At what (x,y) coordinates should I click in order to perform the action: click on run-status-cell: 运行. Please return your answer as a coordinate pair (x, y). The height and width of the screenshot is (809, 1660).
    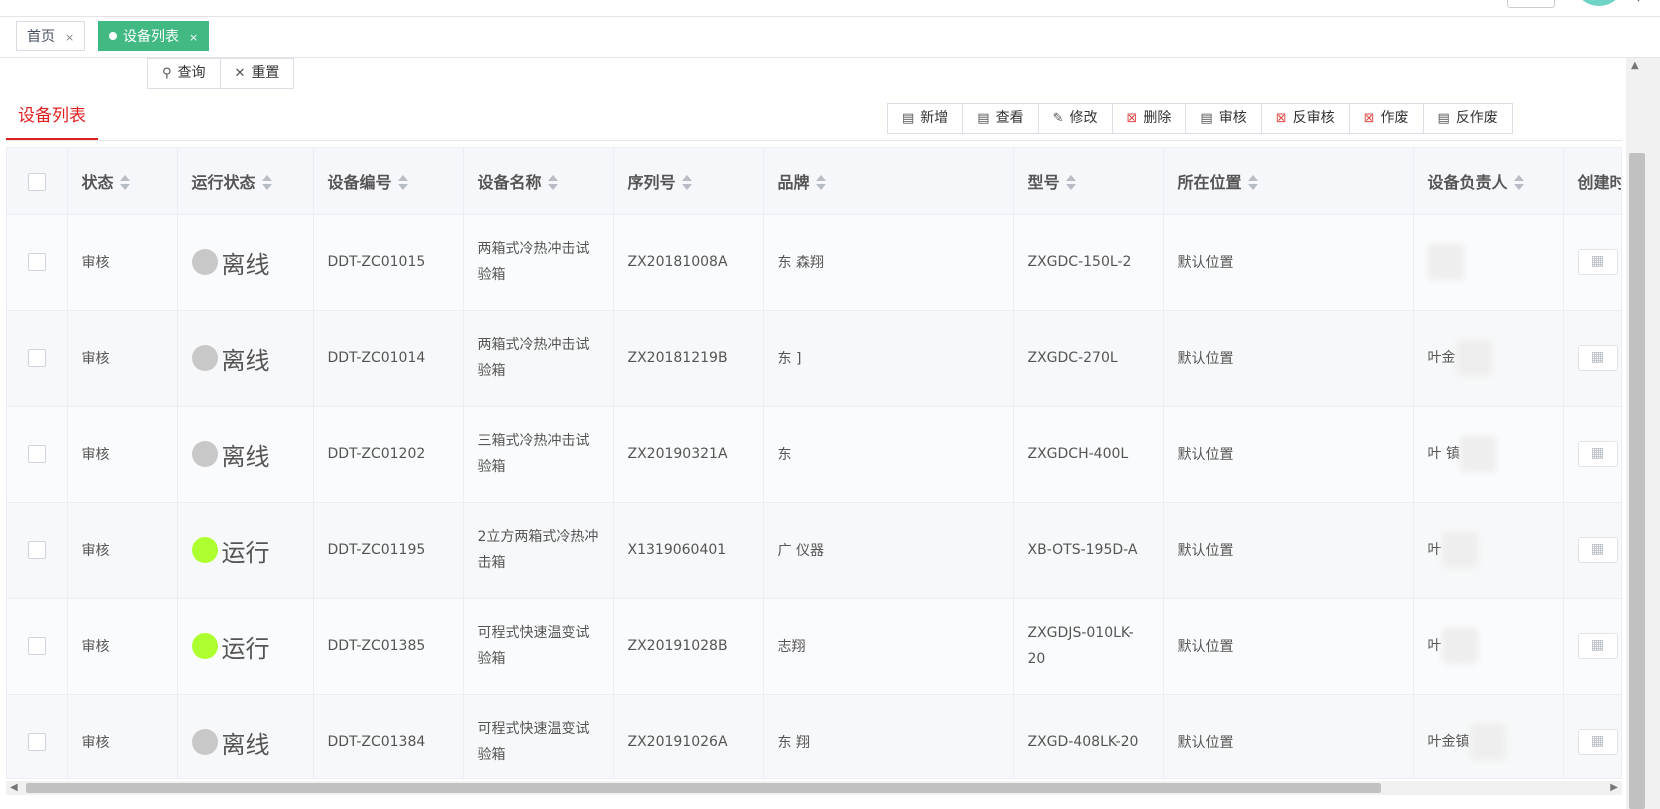
    Looking at the image, I should click on (245, 550).